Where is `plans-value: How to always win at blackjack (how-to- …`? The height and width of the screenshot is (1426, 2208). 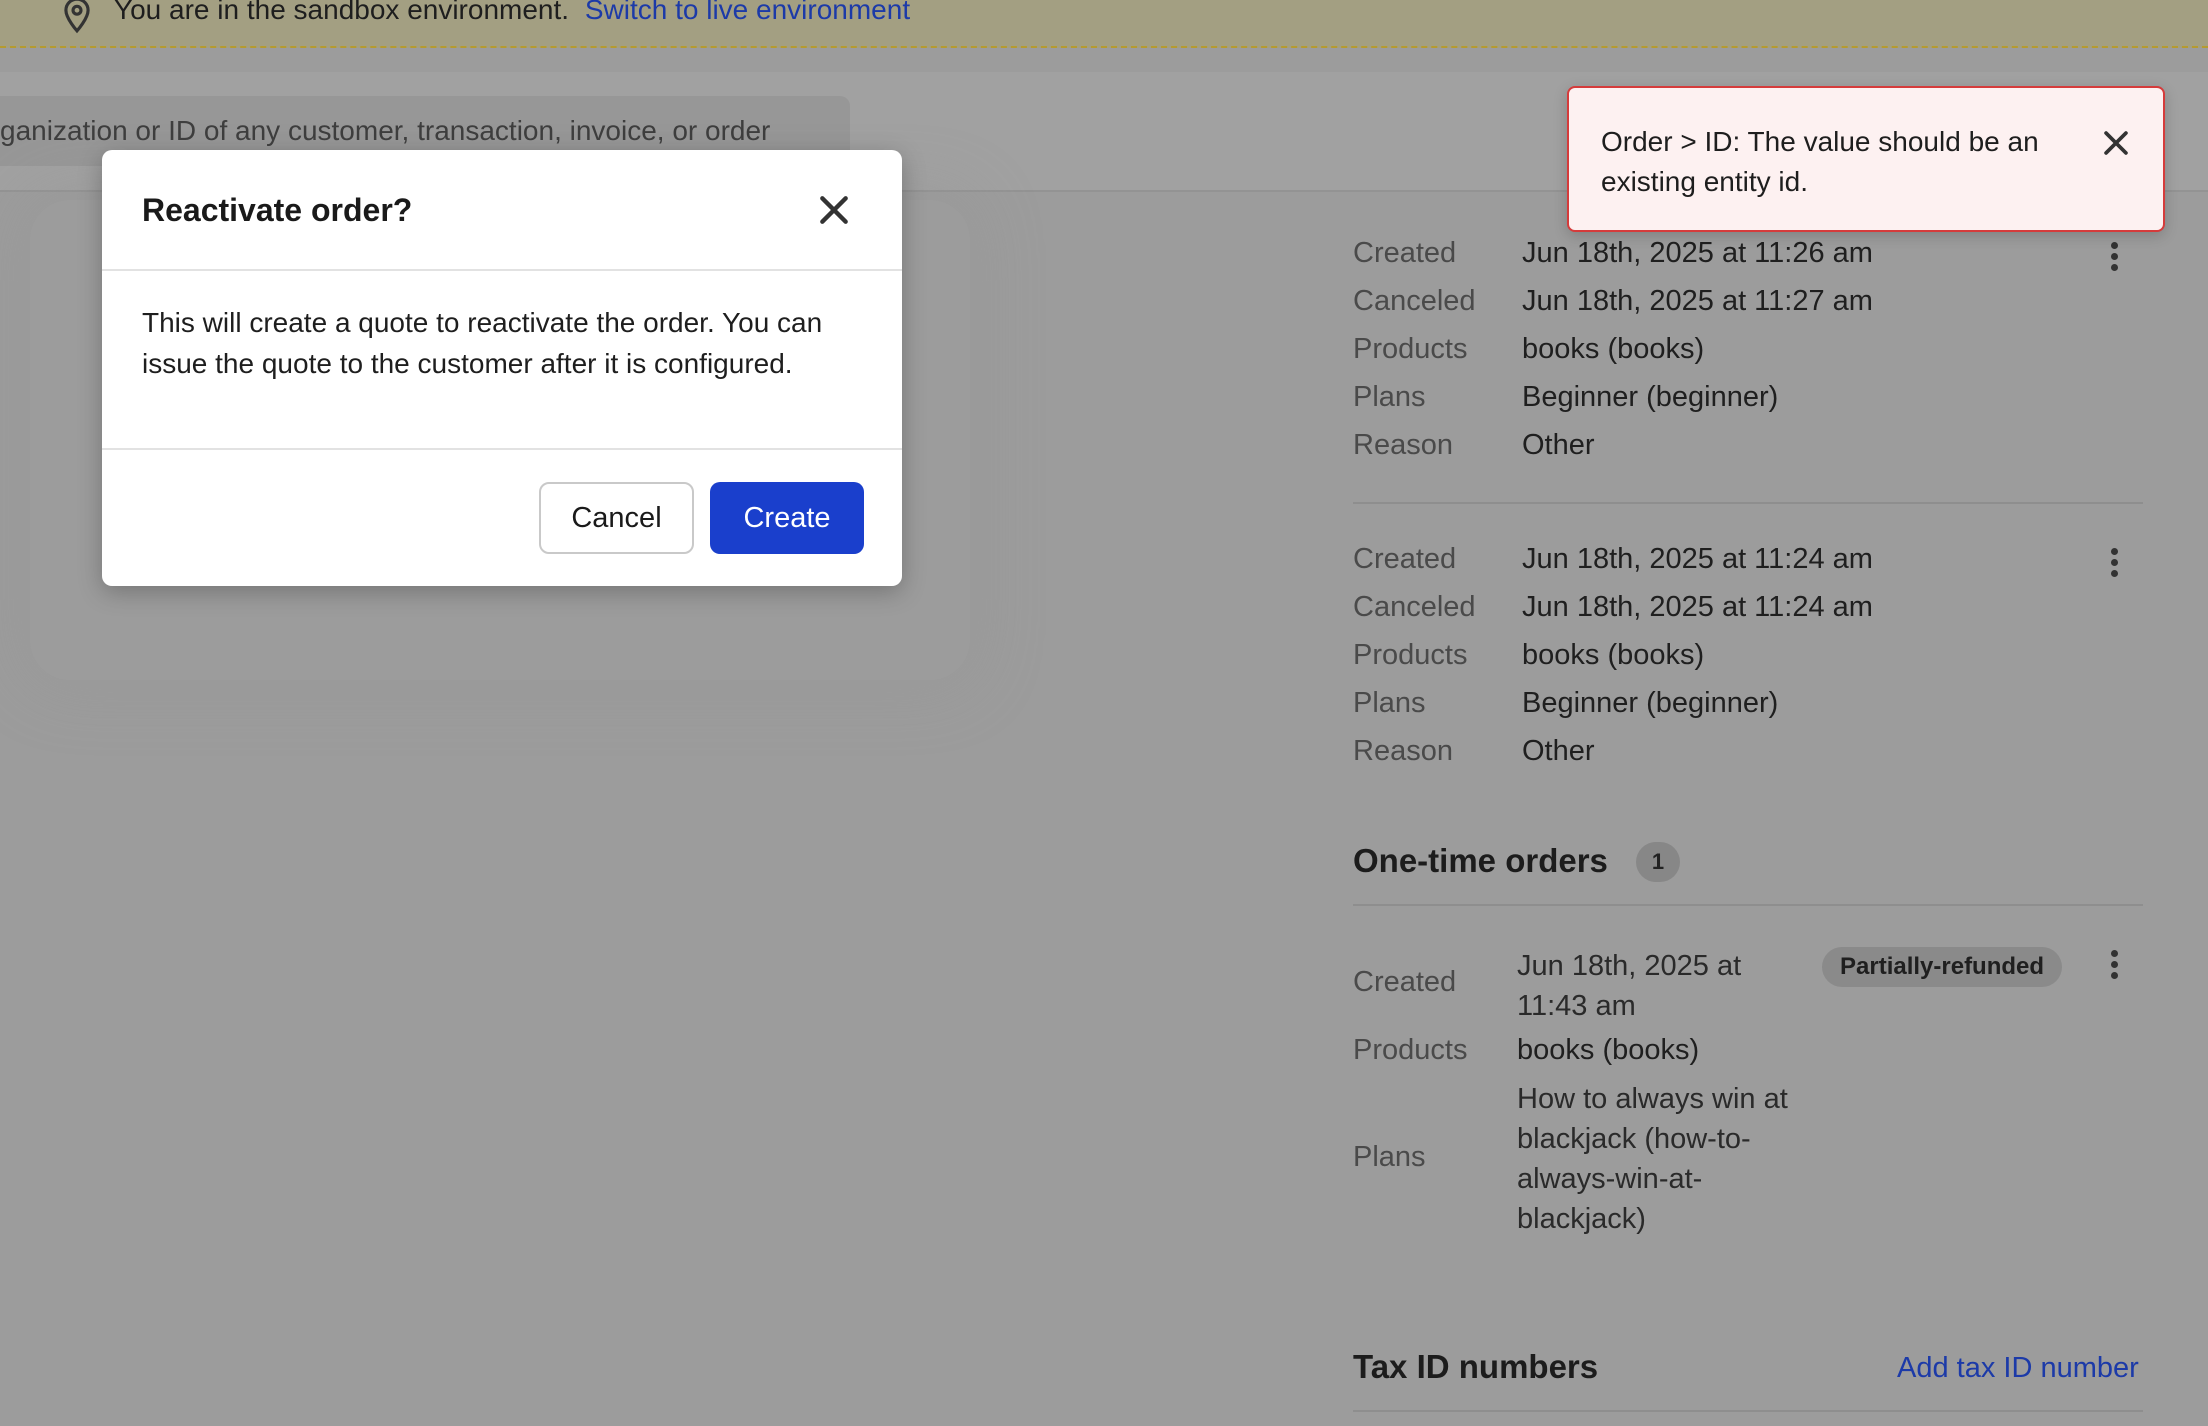
plans-value: How to always win at blackjack (how-to- … is located at coordinates (1652, 1159).